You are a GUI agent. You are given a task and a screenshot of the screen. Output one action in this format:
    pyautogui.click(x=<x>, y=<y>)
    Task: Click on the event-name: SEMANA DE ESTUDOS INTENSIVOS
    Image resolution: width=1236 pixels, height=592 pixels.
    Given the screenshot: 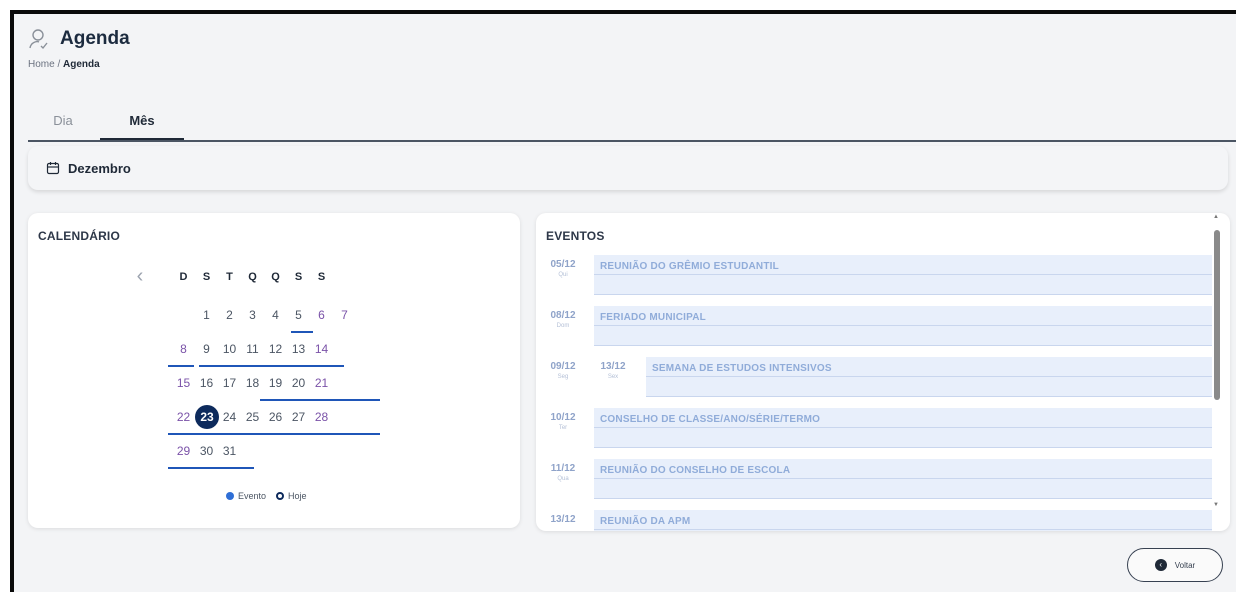 What is the action you would take?
    pyautogui.click(x=742, y=368)
    